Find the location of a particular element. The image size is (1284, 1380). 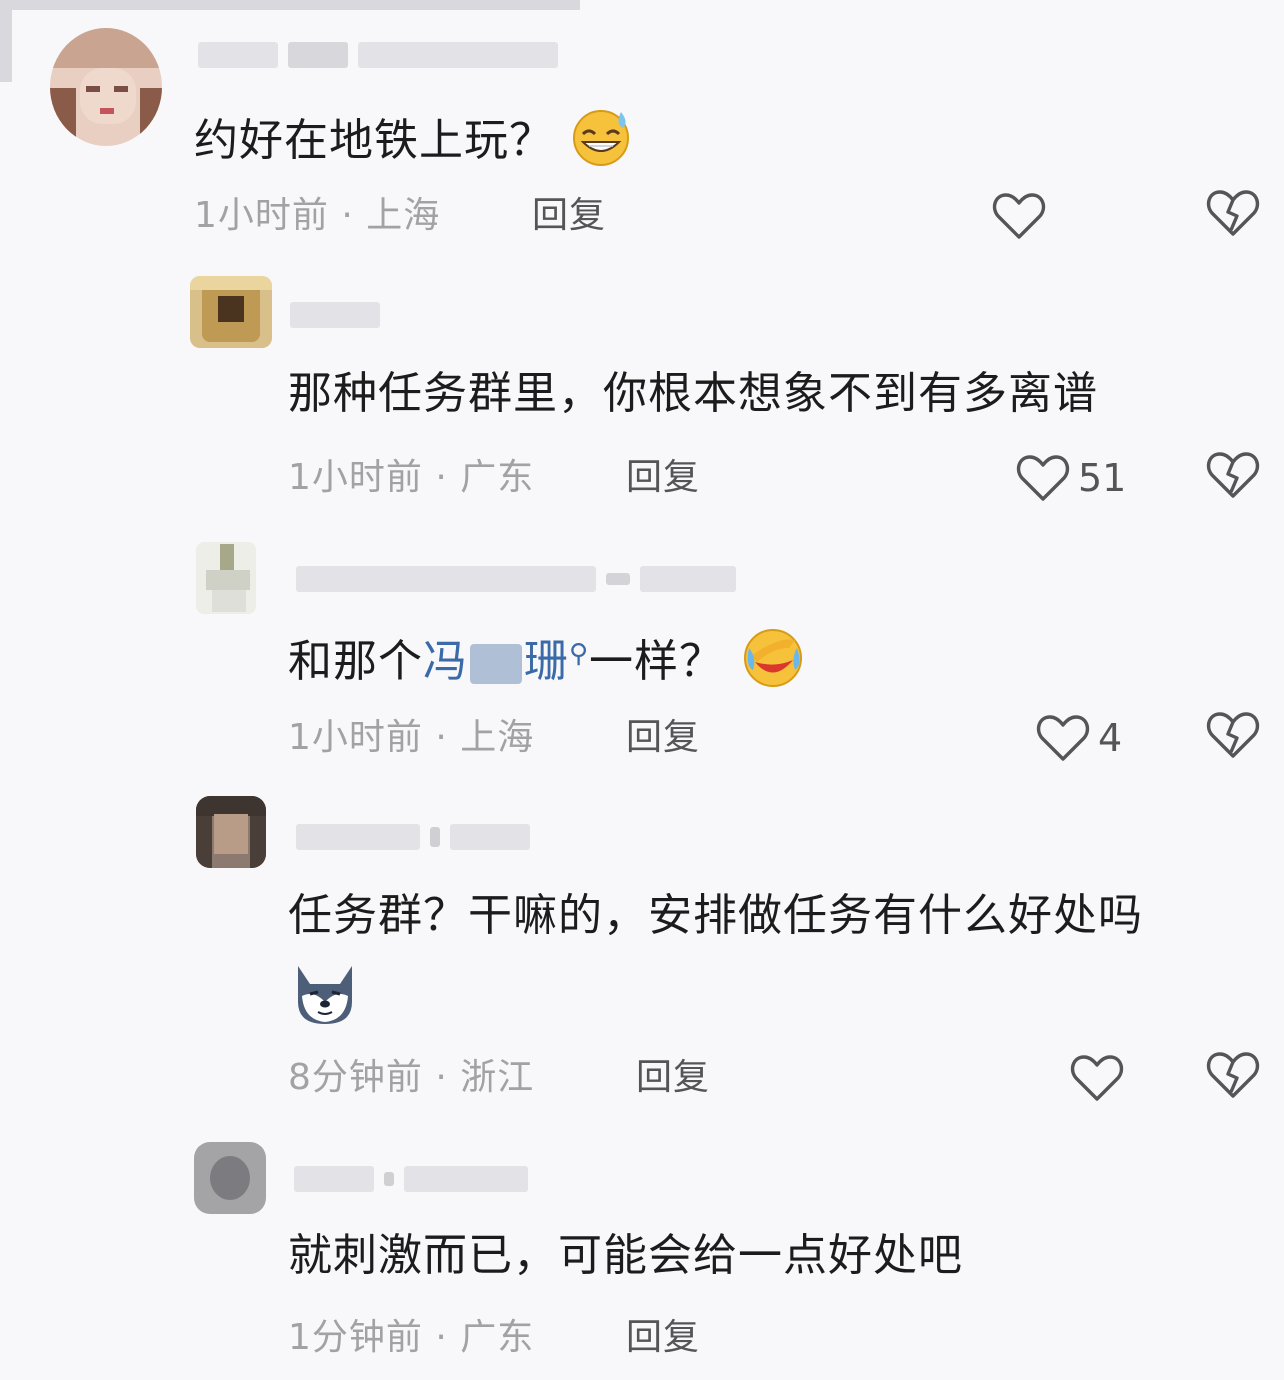

like-button: 4 is located at coordinates (1079, 738).